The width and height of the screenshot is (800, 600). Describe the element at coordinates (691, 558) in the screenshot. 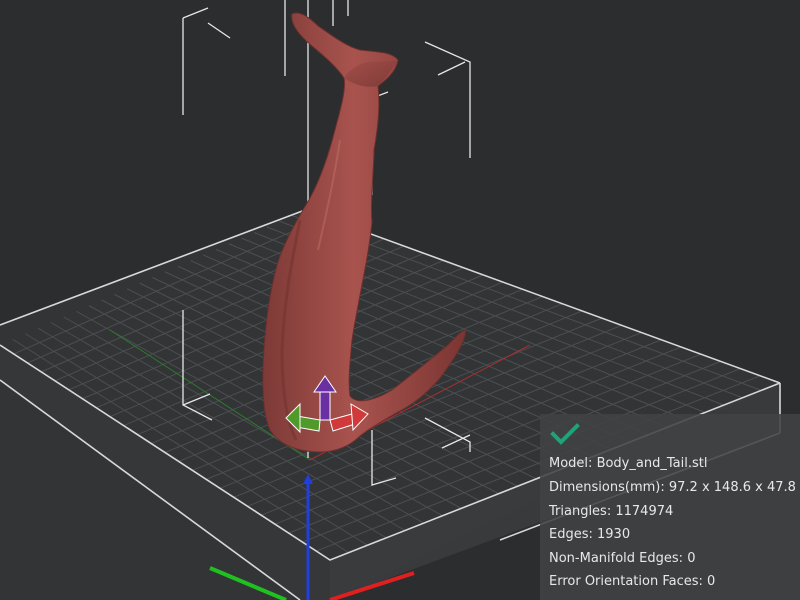

I see `non-manifold-edges-value: 0` at that location.